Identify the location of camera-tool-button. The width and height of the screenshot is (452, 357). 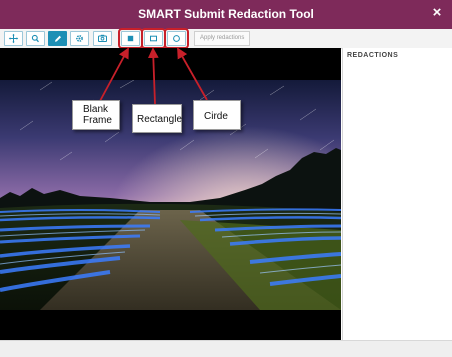
(102, 38).